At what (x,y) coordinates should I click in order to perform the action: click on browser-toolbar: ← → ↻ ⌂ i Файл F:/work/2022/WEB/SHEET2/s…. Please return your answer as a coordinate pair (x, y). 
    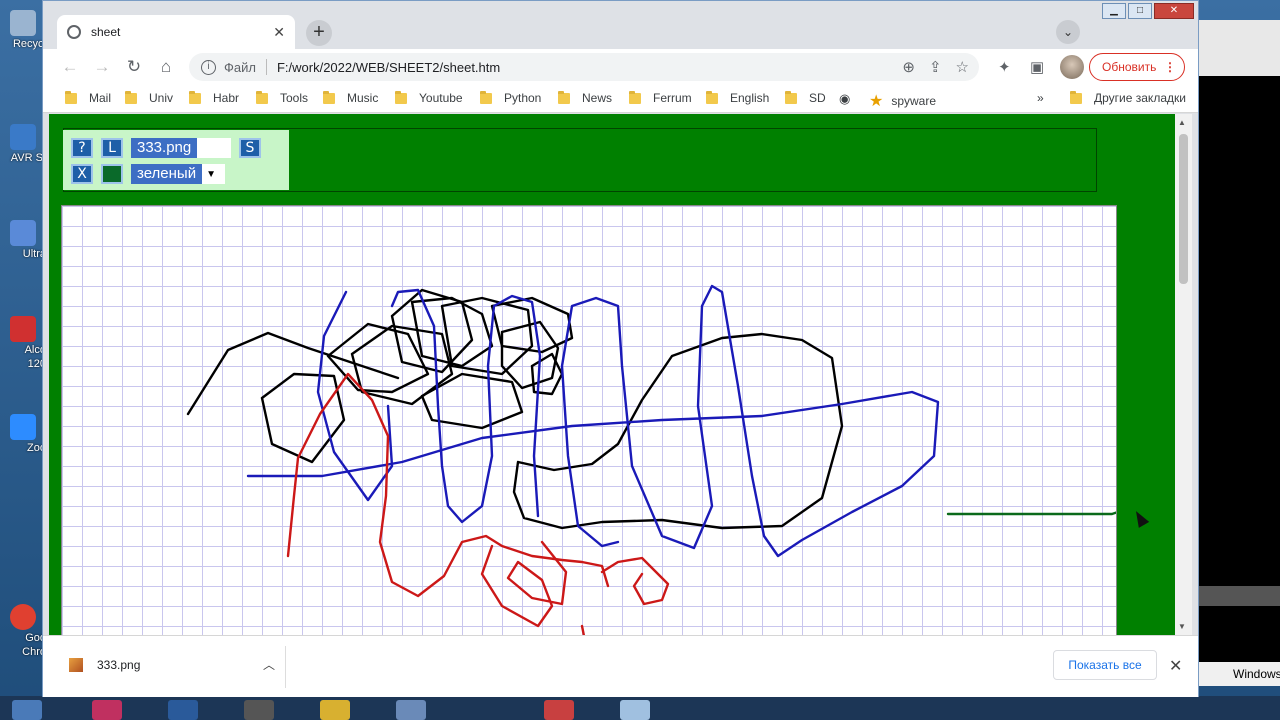
    Looking at the image, I should click on (620, 67).